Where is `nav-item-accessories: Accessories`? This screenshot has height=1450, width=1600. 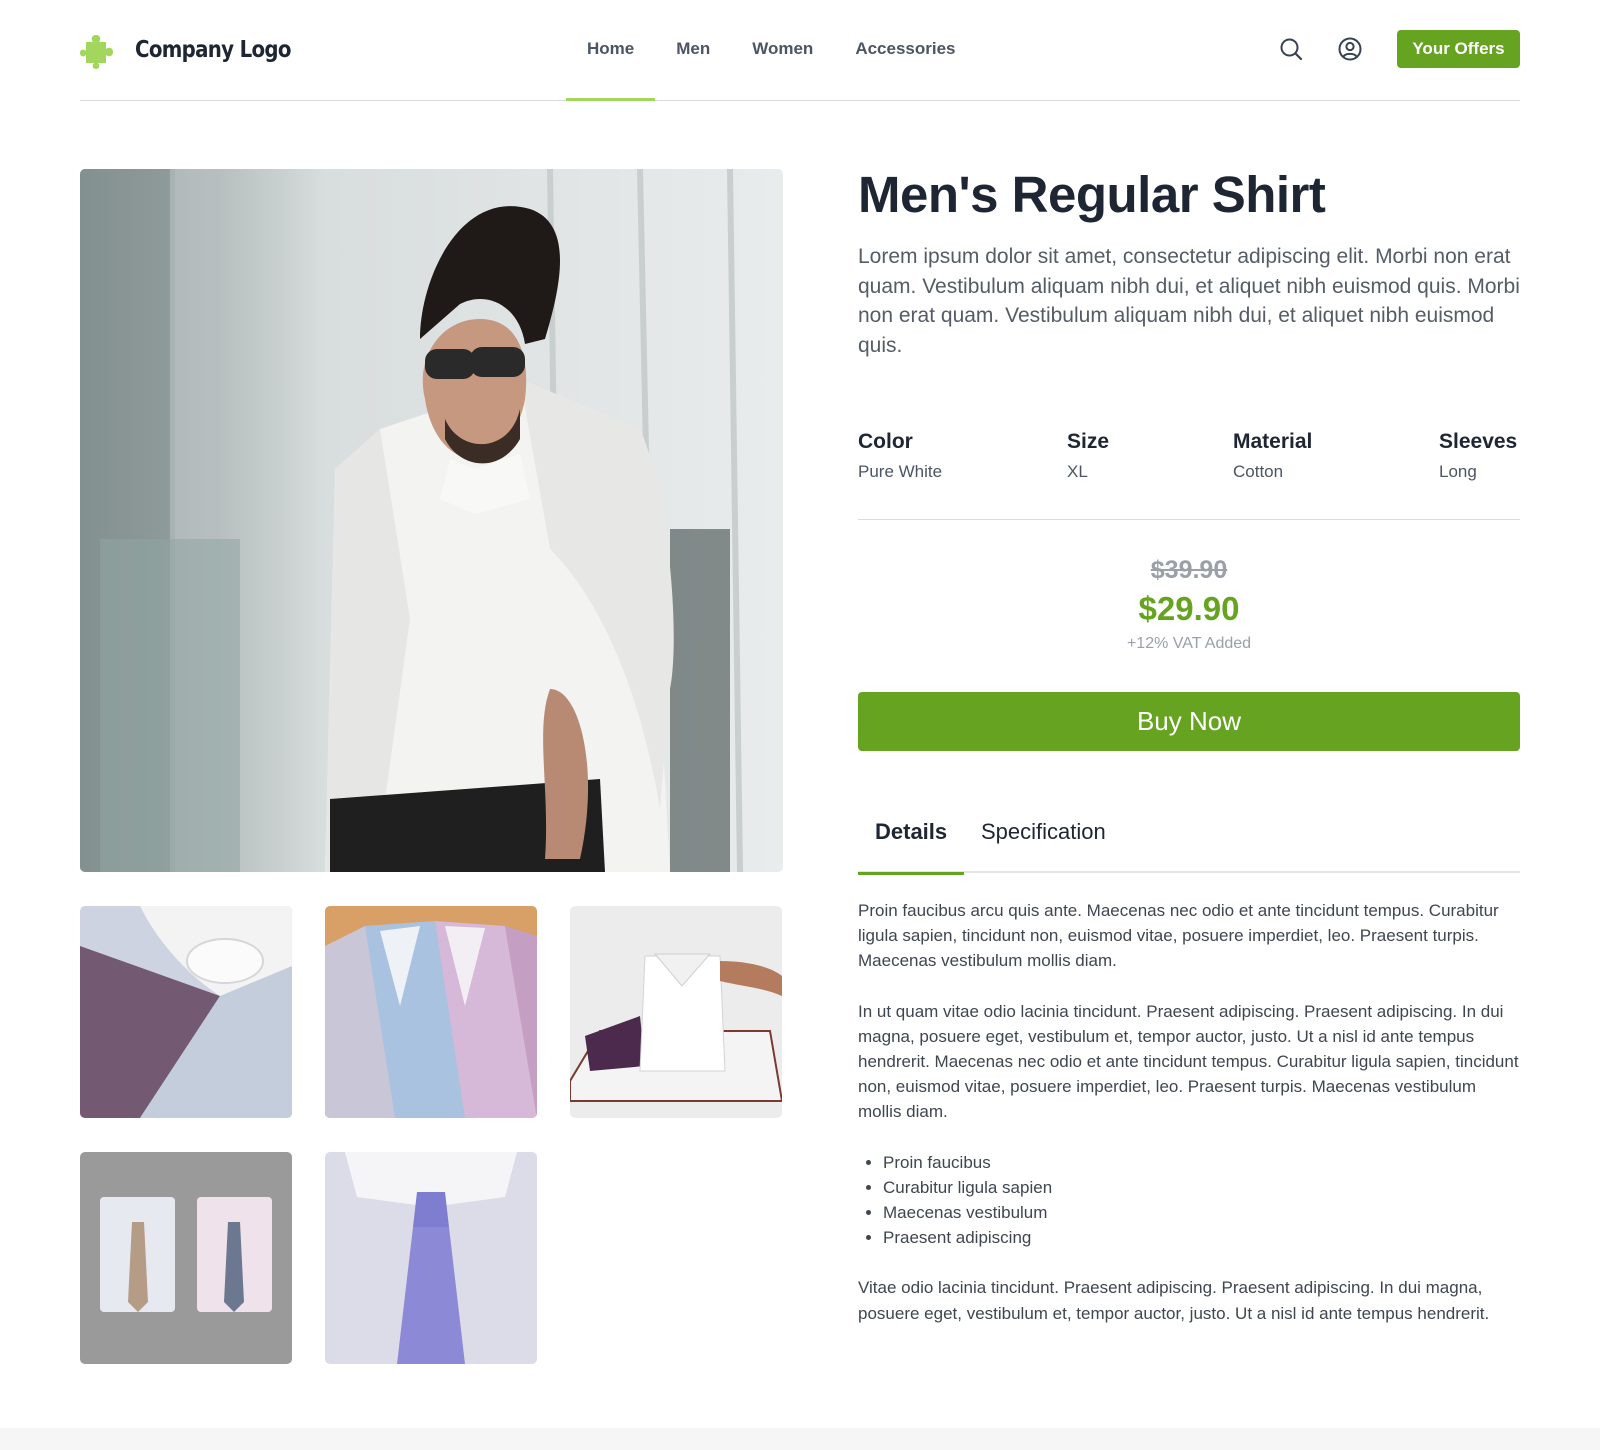
nav-item-accessories: Accessories is located at coordinates (905, 50).